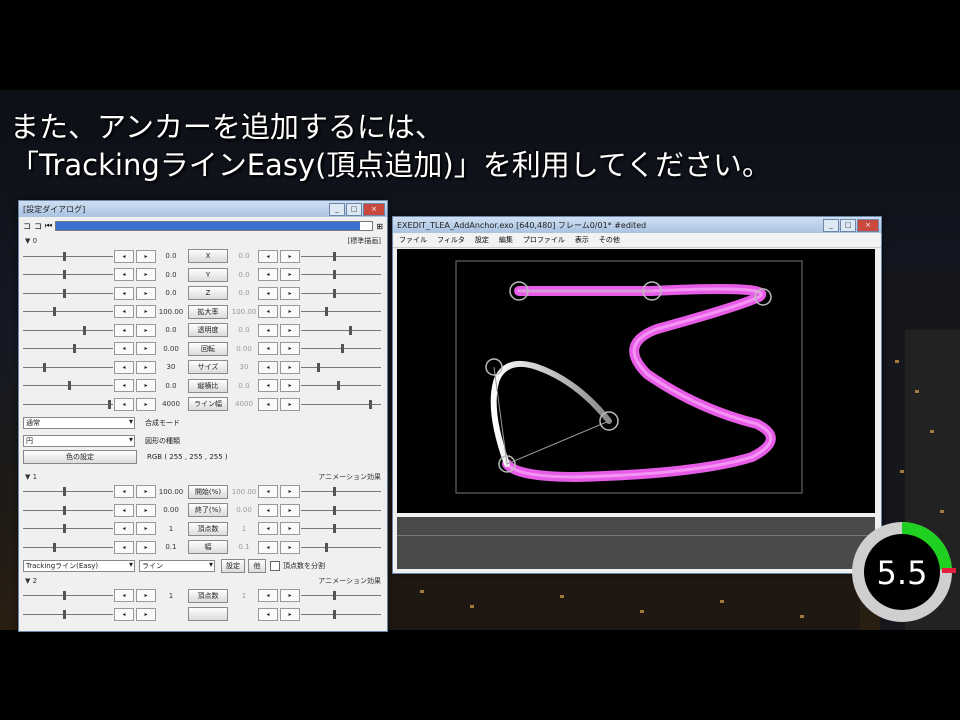 This screenshot has width=960, height=720. I want to click on param-value-end: 0.1, so click(244, 547).